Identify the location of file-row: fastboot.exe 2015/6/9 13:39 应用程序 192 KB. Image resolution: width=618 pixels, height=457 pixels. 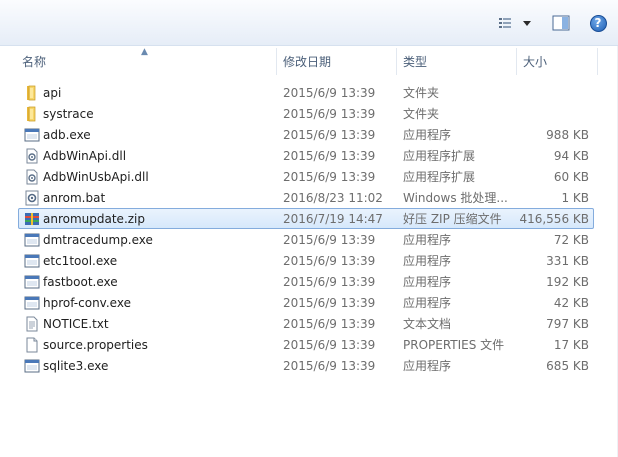
(306, 281).